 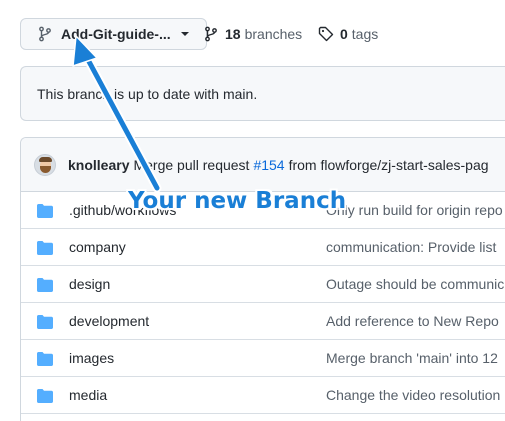 I want to click on commit-message: Outage should be communic, so click(x=415, y=284).